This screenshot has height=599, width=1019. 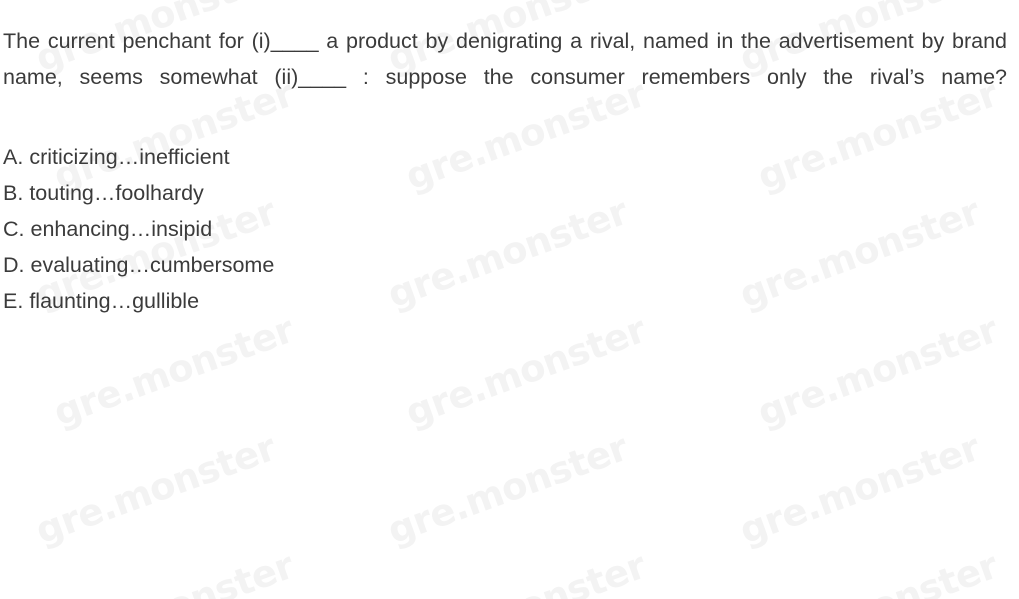 I want to click on answer-option-c-text: enhancing…insipid, so click(x=121, y=229).